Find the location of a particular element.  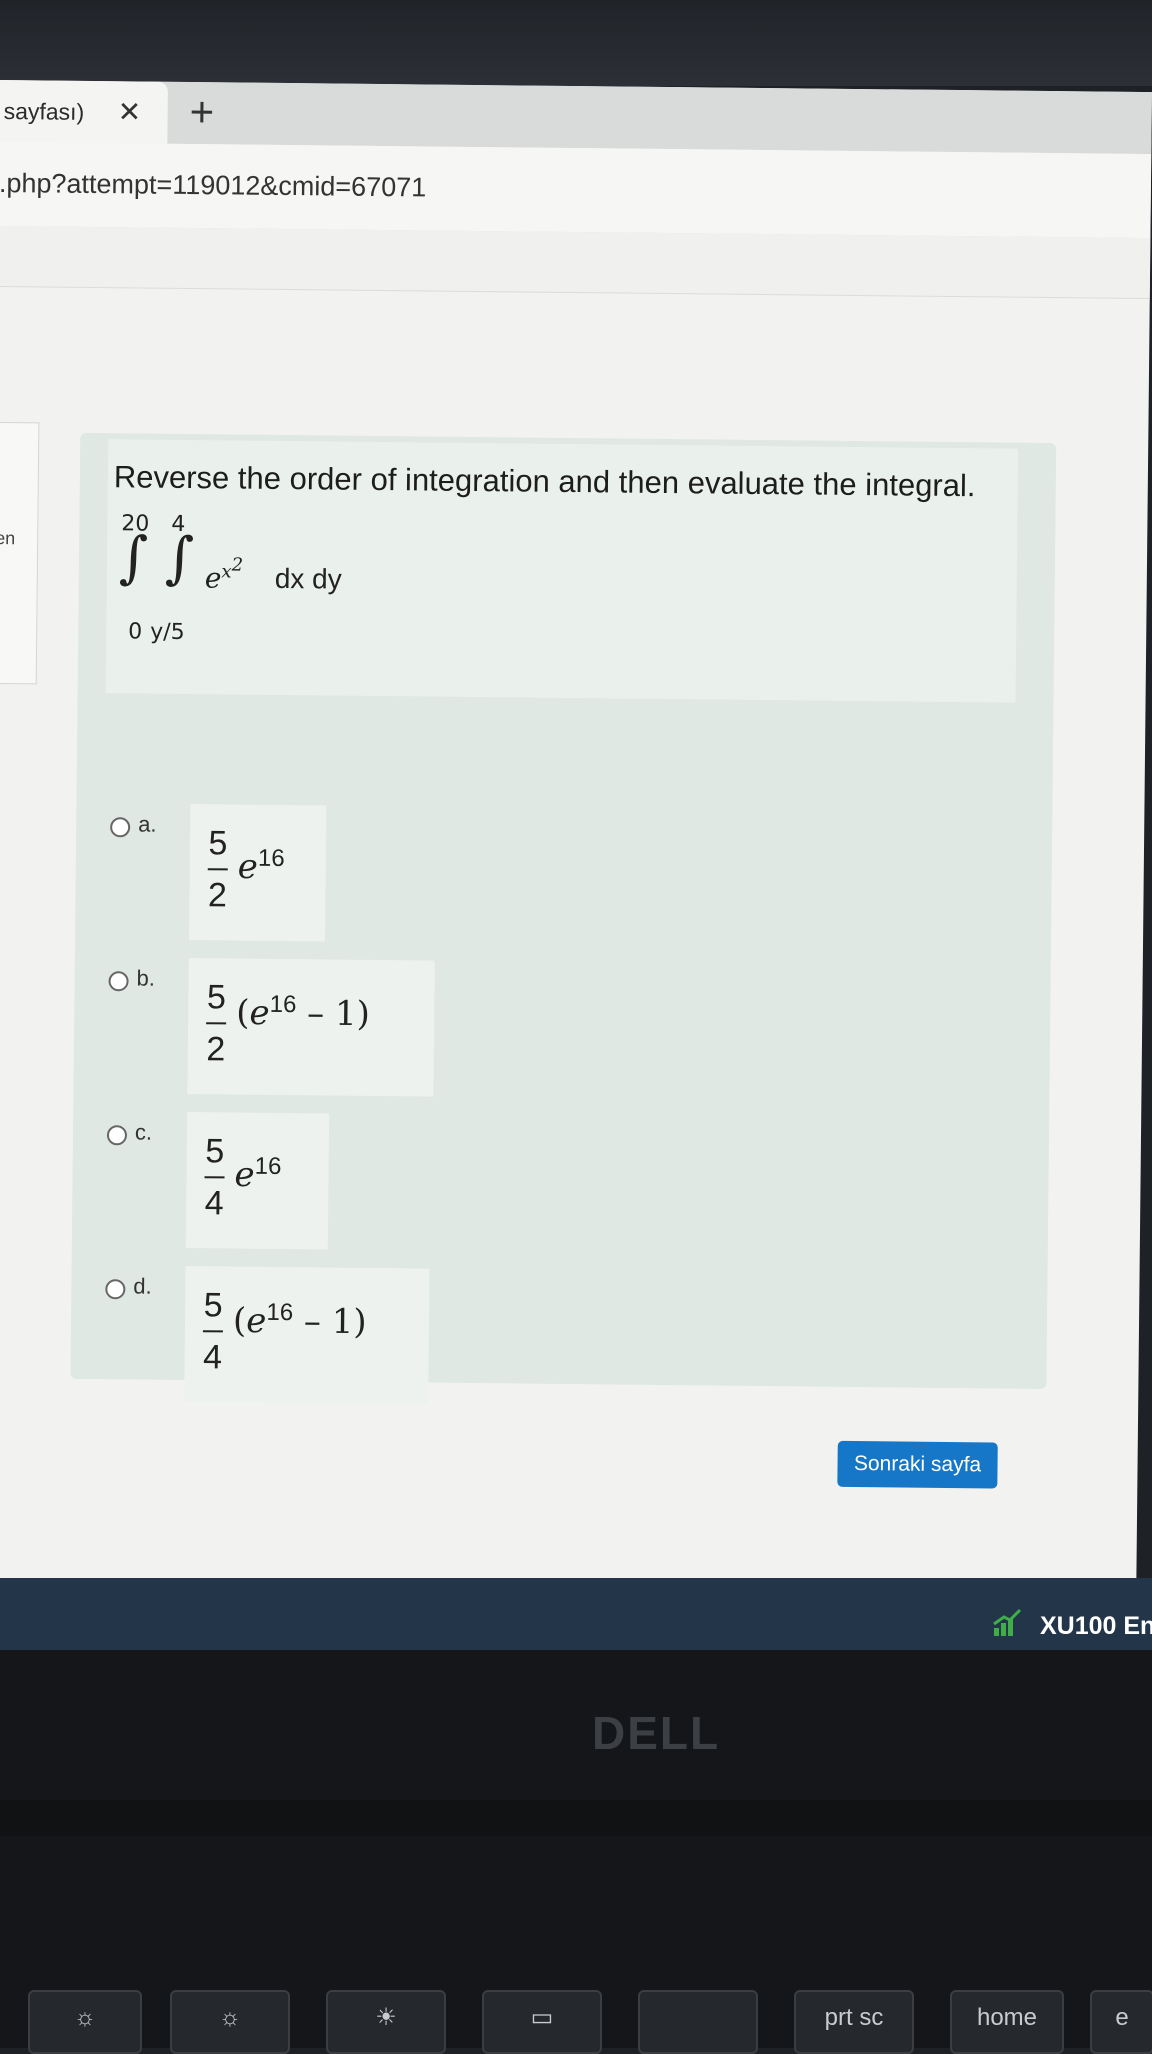

integral-expression: 20 ∫ 0 4 ∫ y/5 ex2 dx dy is located at coordinates (256, 582).